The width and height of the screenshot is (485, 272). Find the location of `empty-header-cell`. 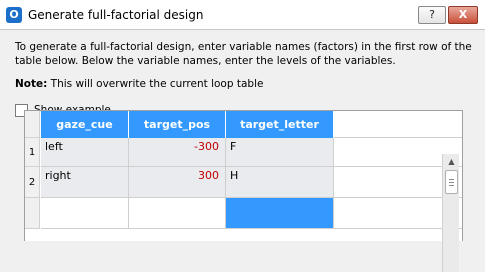

empty-header-cell is located at coordinates (398, 124).